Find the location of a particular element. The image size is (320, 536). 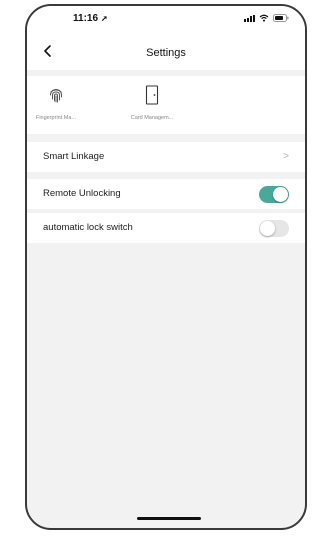

status-indicators is located at coordinates (266, 18).